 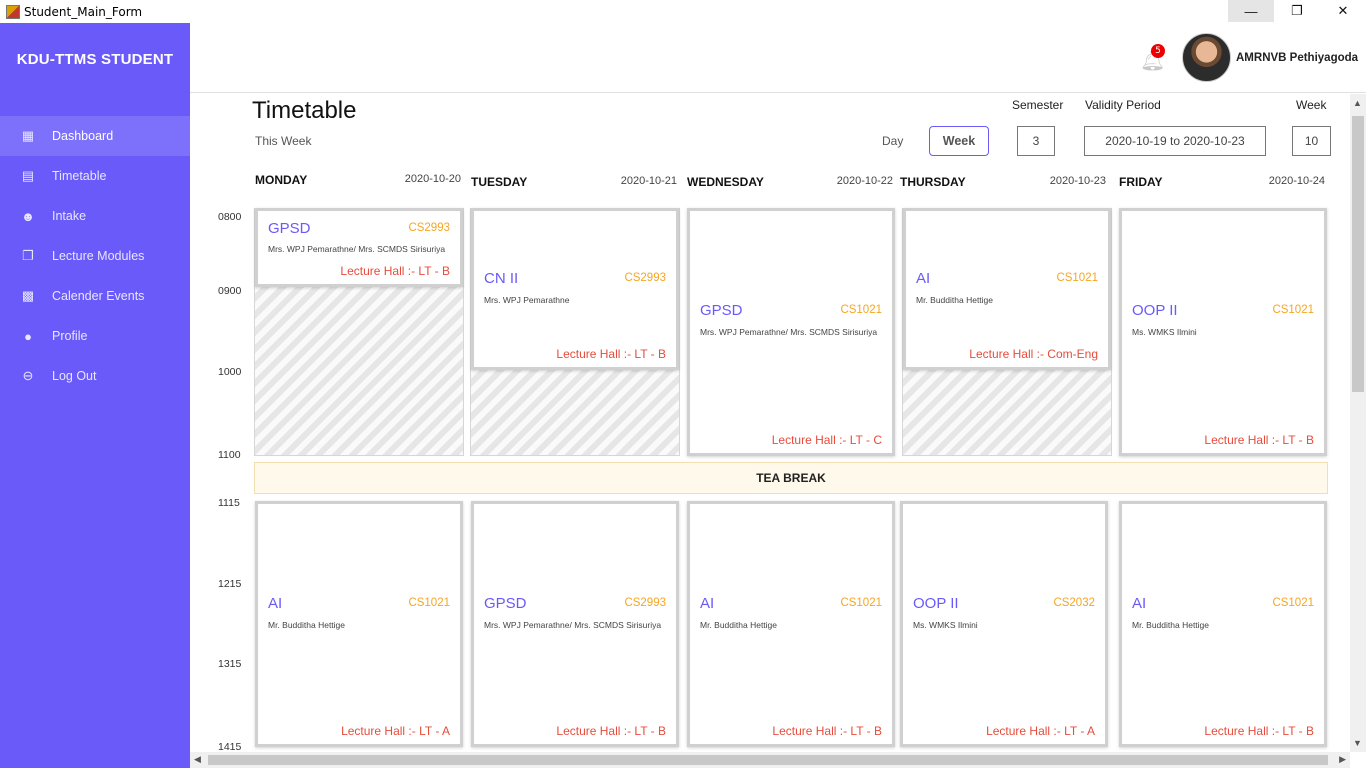 What do you see at coordinates (1296, 181) in the screenshot?
I see `day-date: 2020-10-24` at bounding box center [1296, 181].